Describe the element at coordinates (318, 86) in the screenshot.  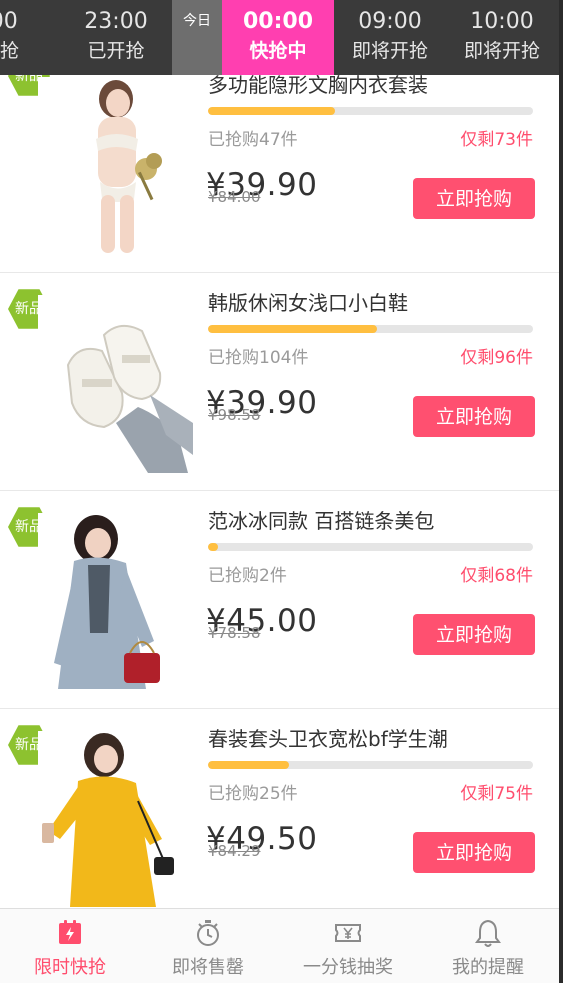
I see `product-title: 多功能隐形文胸内衣套装` at that location.